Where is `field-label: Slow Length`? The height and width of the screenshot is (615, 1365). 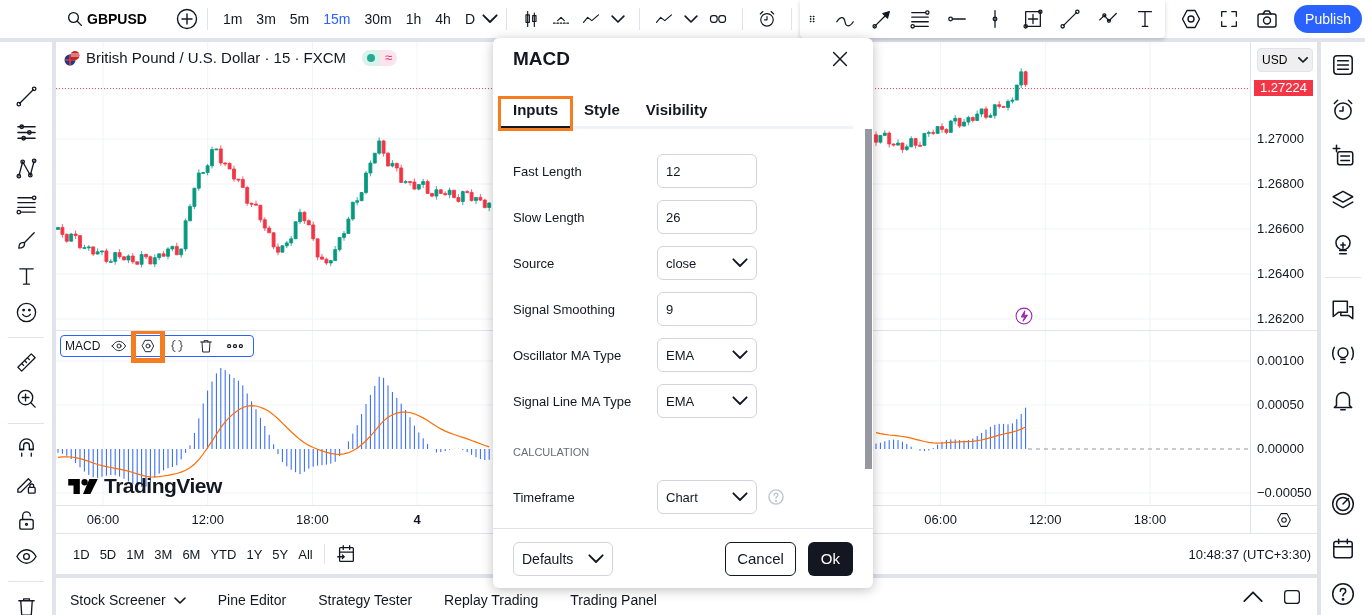 field-label: Slow Length is located at coordinates (549, 217).